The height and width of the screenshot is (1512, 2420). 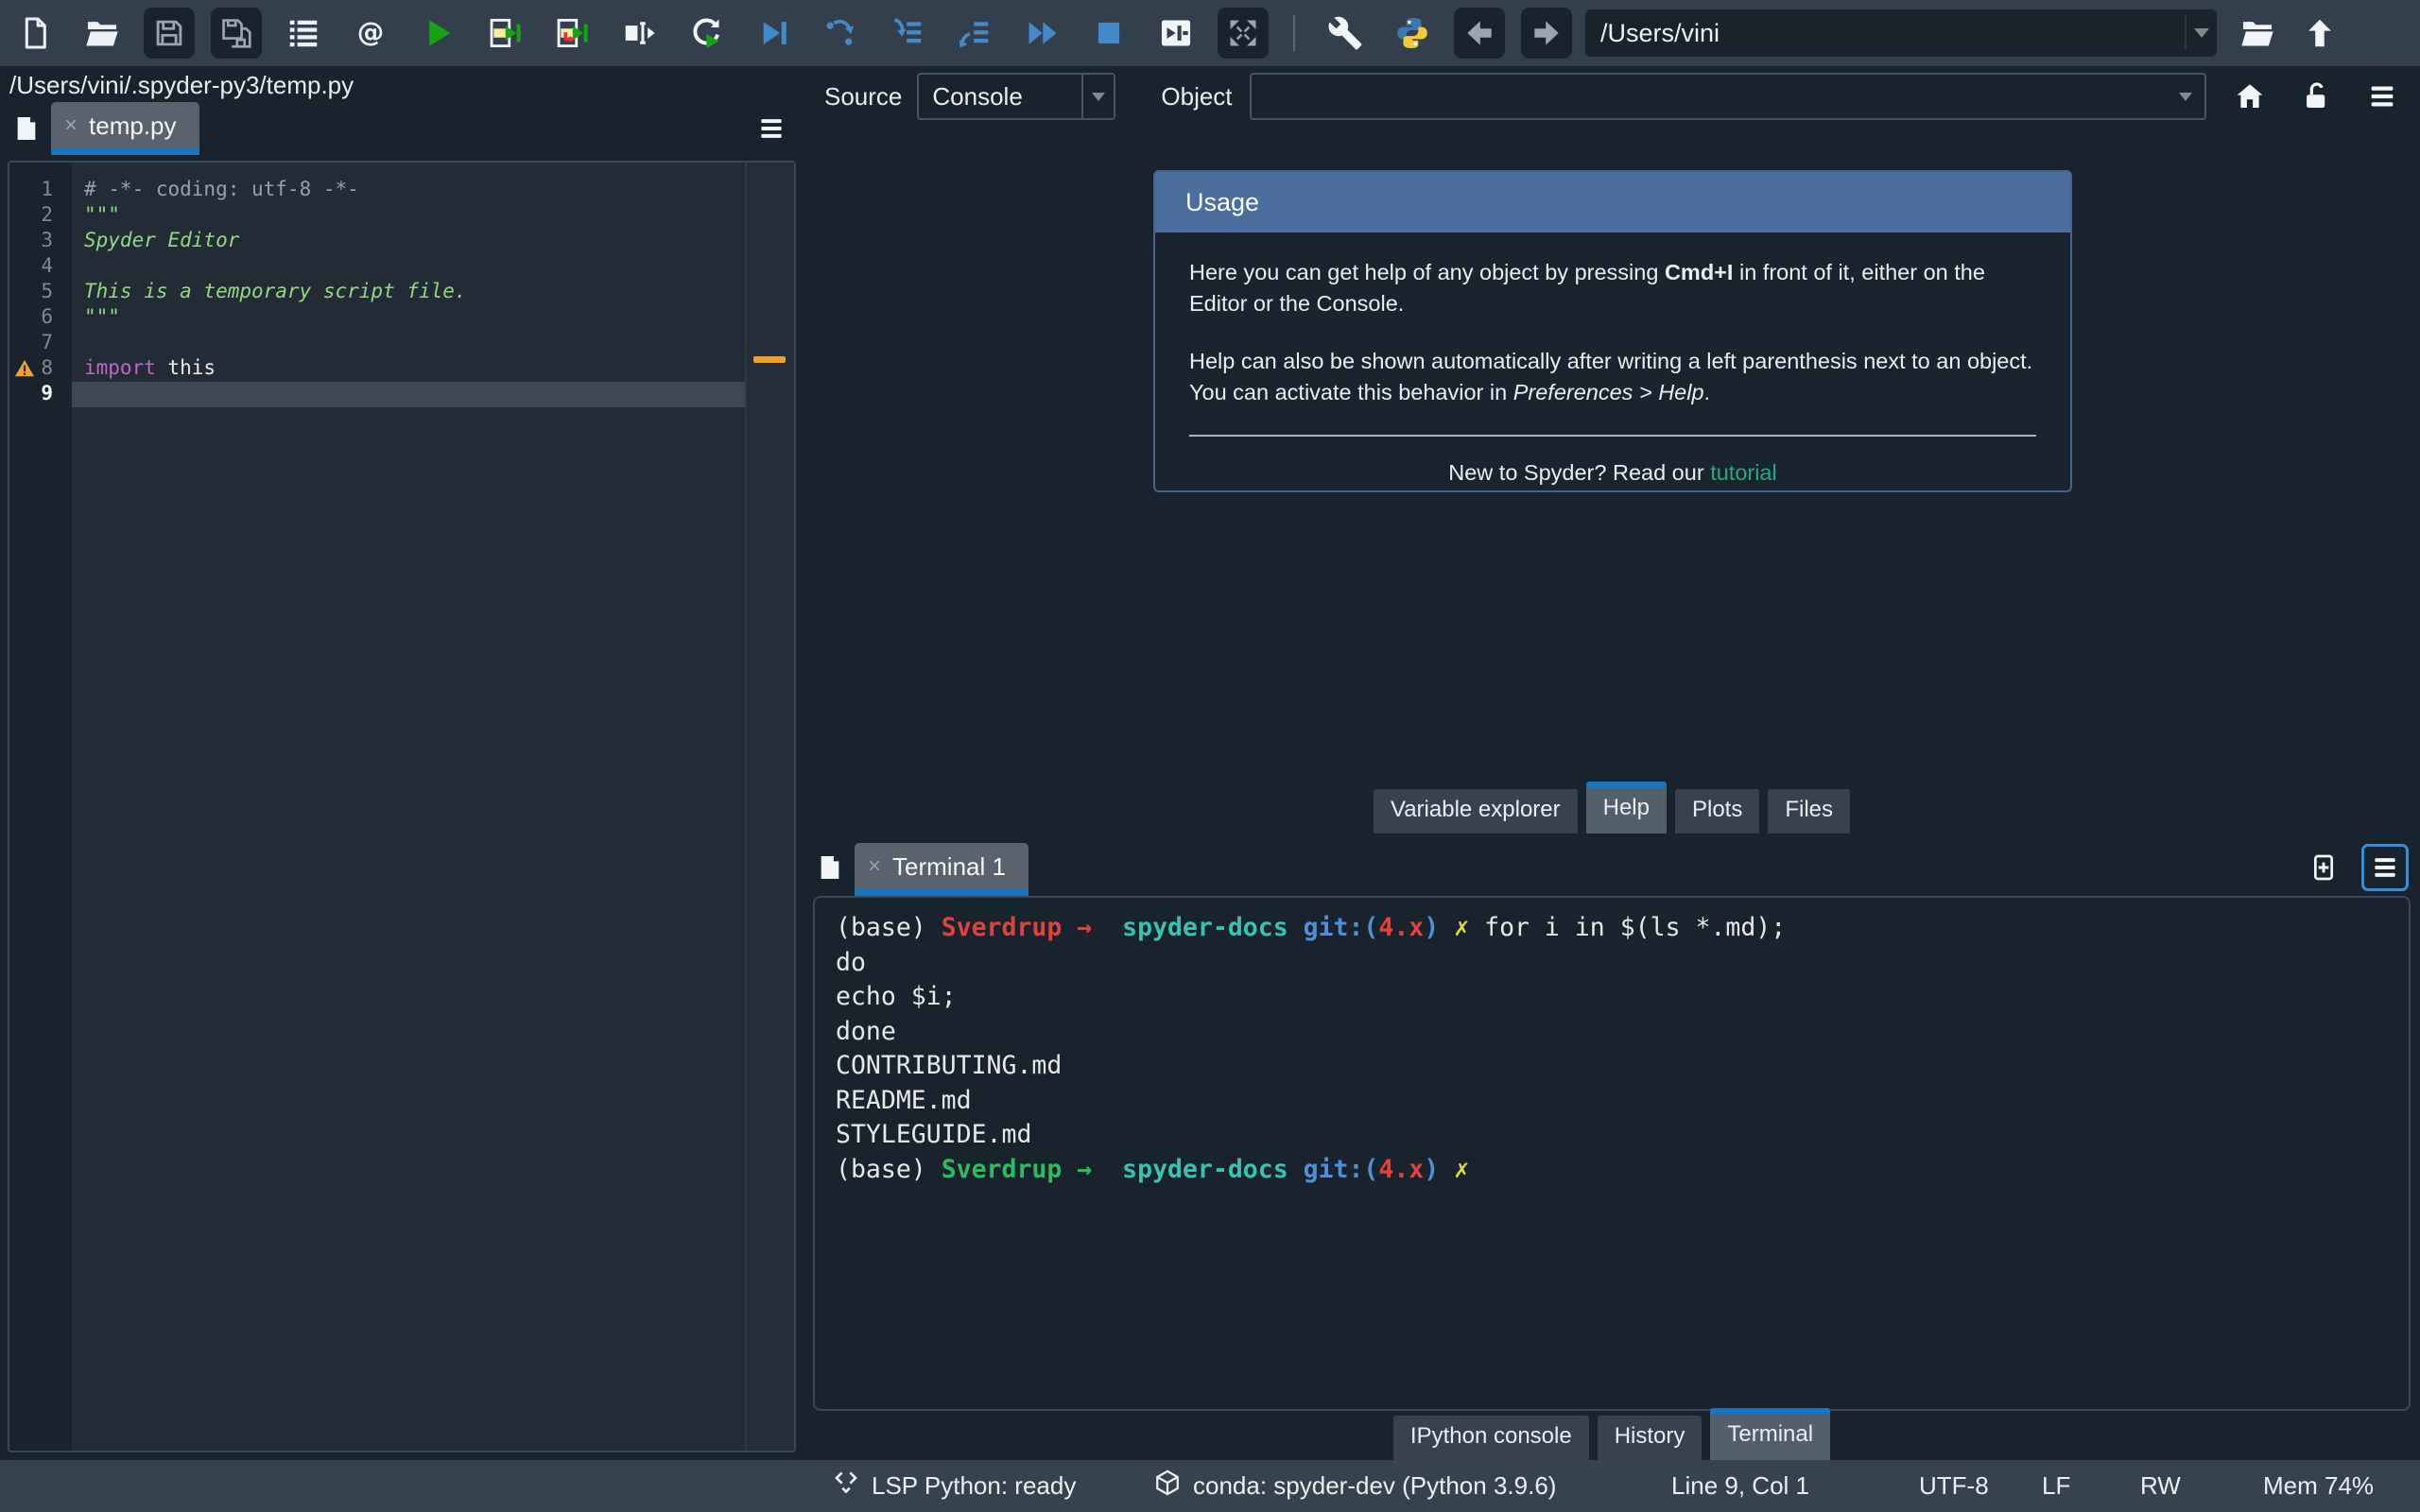 I want to click on help-options-menu-button, so click(x=2382, y=96).